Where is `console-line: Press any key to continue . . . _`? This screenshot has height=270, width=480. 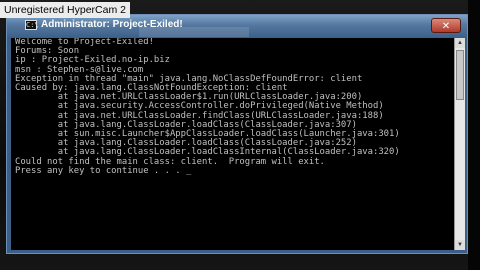 console-line: Press any key to continue . . . _ is located at coordinates (103, 170).